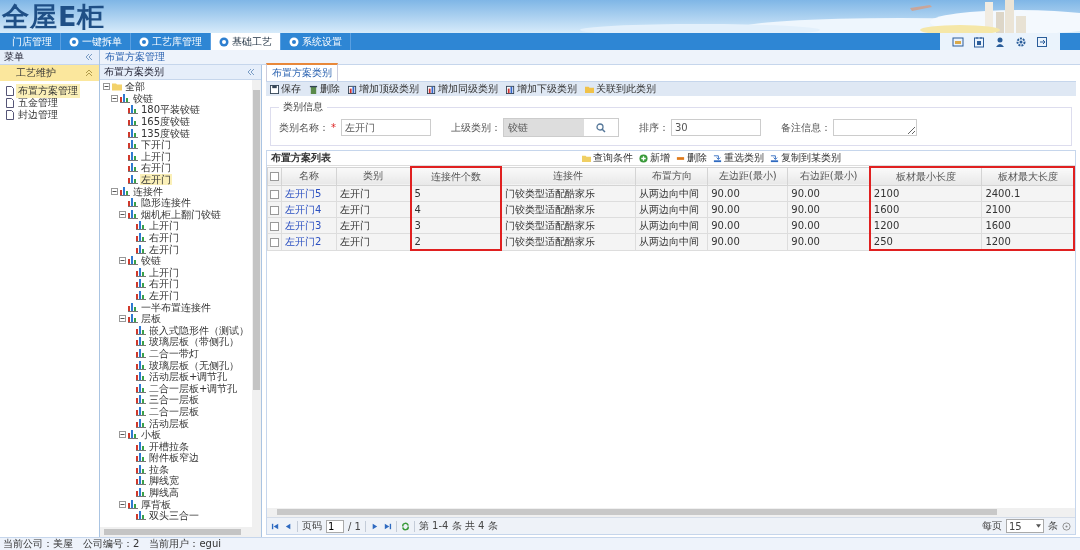 This screenshot has height=550, width=1080. What do you see at coordinates (166, 203) in the screenshot?
I see `tree-item: 隐形连接件` at bounding box center [166, 203].